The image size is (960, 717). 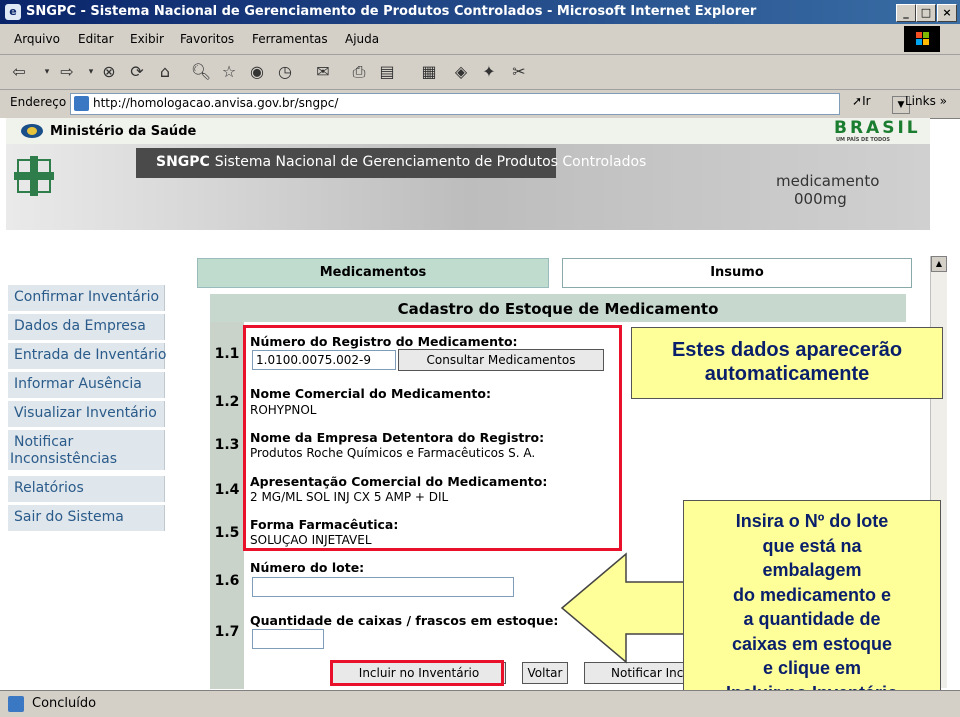 I want to click on tab-medicamentos: Medicamentos, so click(x=373, y=273).